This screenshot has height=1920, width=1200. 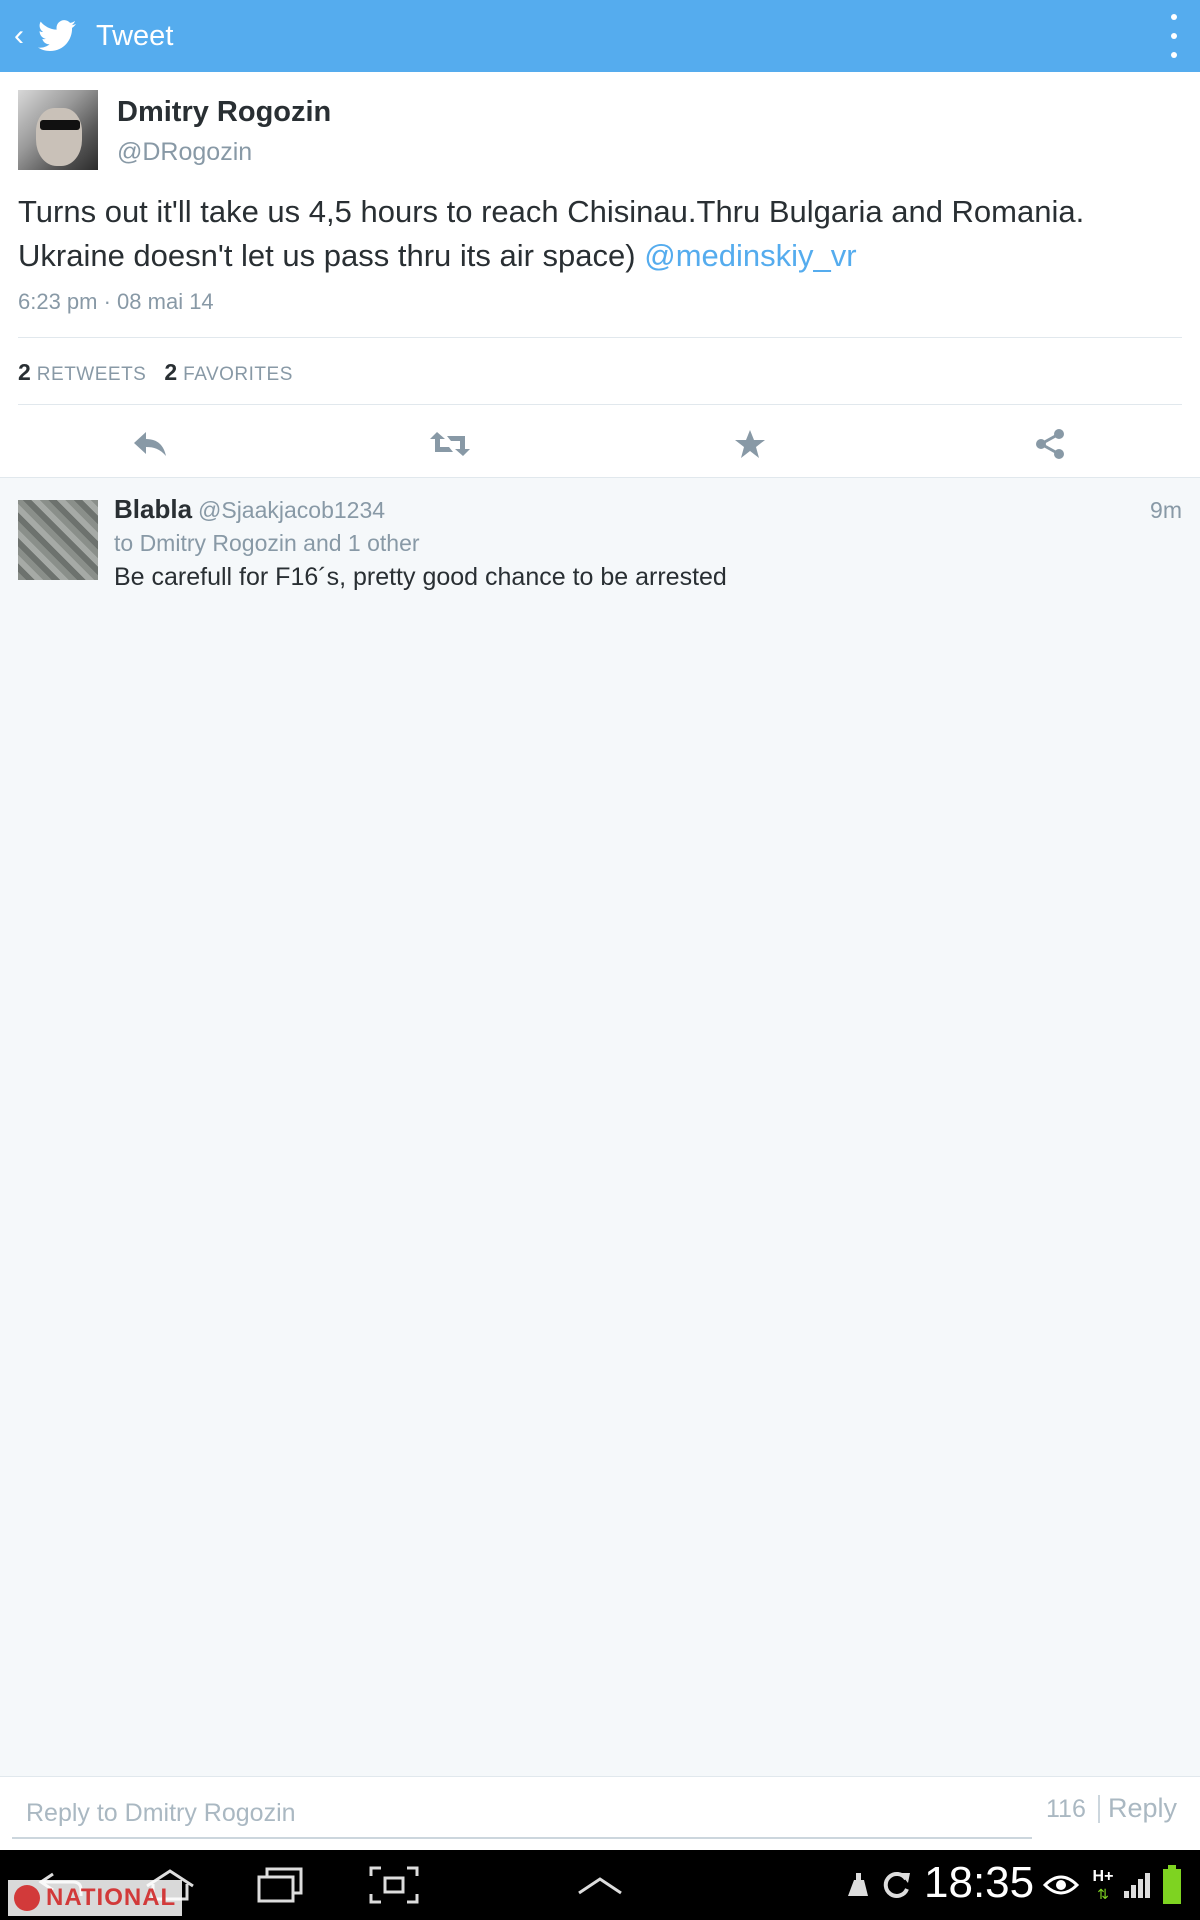 I want to click on tweet-stats: 2 RETWEETS 2 FAVORITES, so click(x=155, y=372).